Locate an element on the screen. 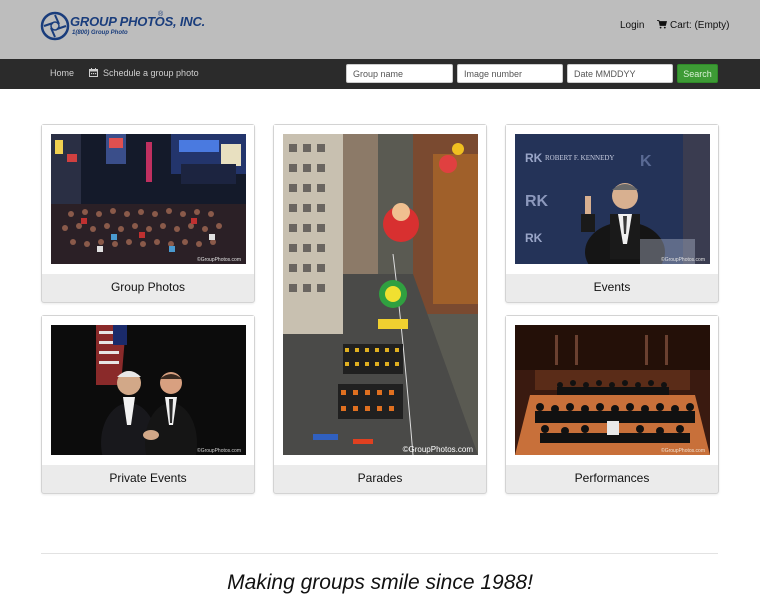 The height and width of the screenshot is (600, 760). logo-wordmark: GROUP PHOTOS, INC. is located at coordinates (138, 21).